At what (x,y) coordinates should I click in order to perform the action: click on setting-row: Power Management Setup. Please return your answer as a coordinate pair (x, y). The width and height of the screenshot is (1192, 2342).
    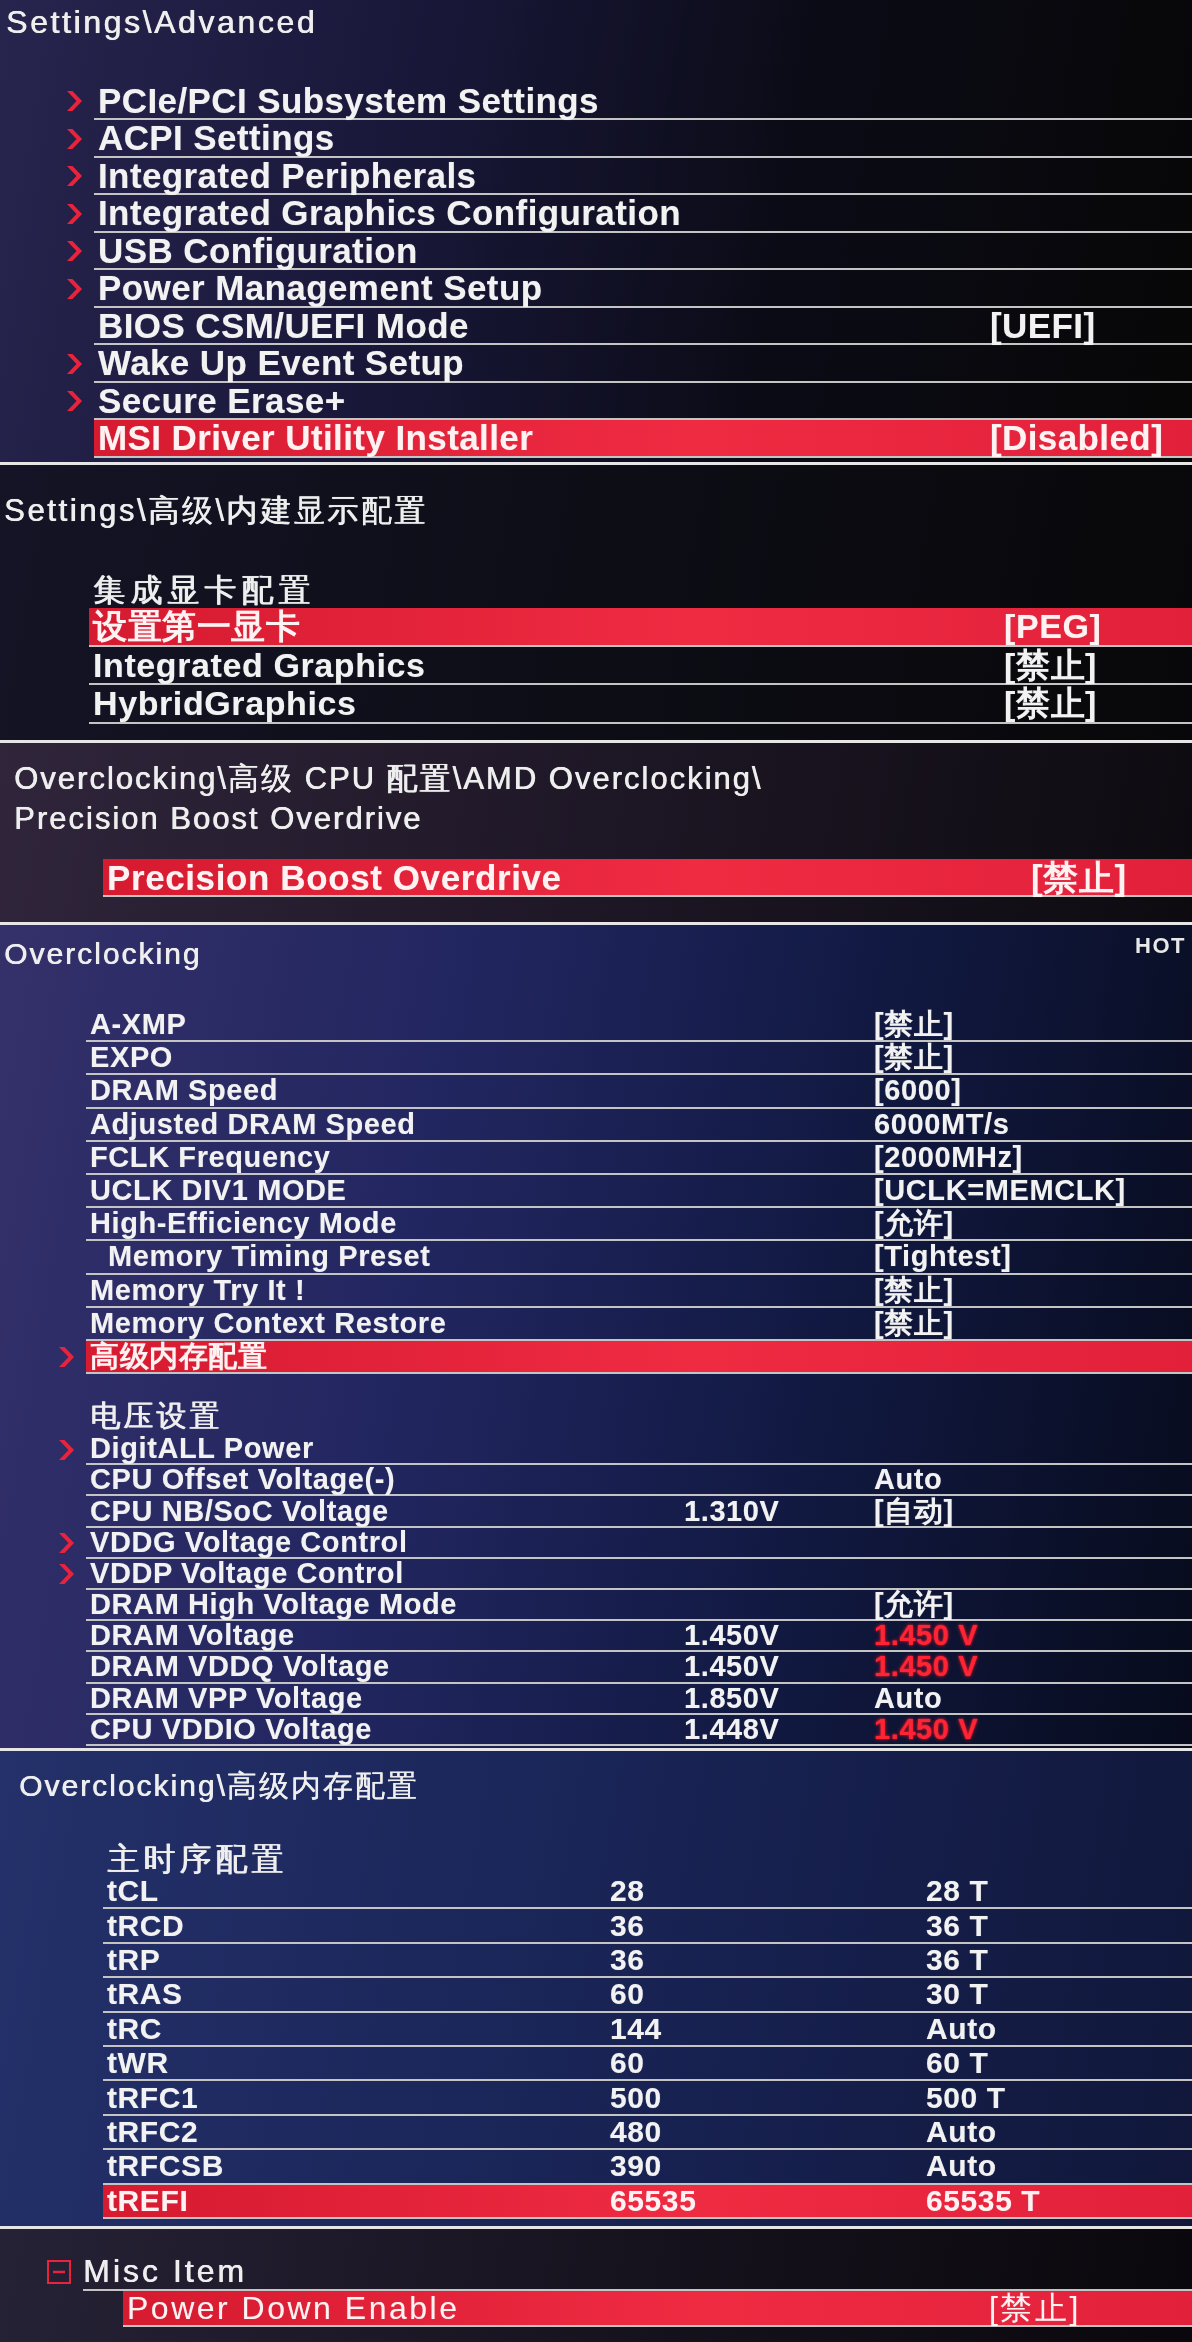
    Looking at the image, I should click on (643, 289).